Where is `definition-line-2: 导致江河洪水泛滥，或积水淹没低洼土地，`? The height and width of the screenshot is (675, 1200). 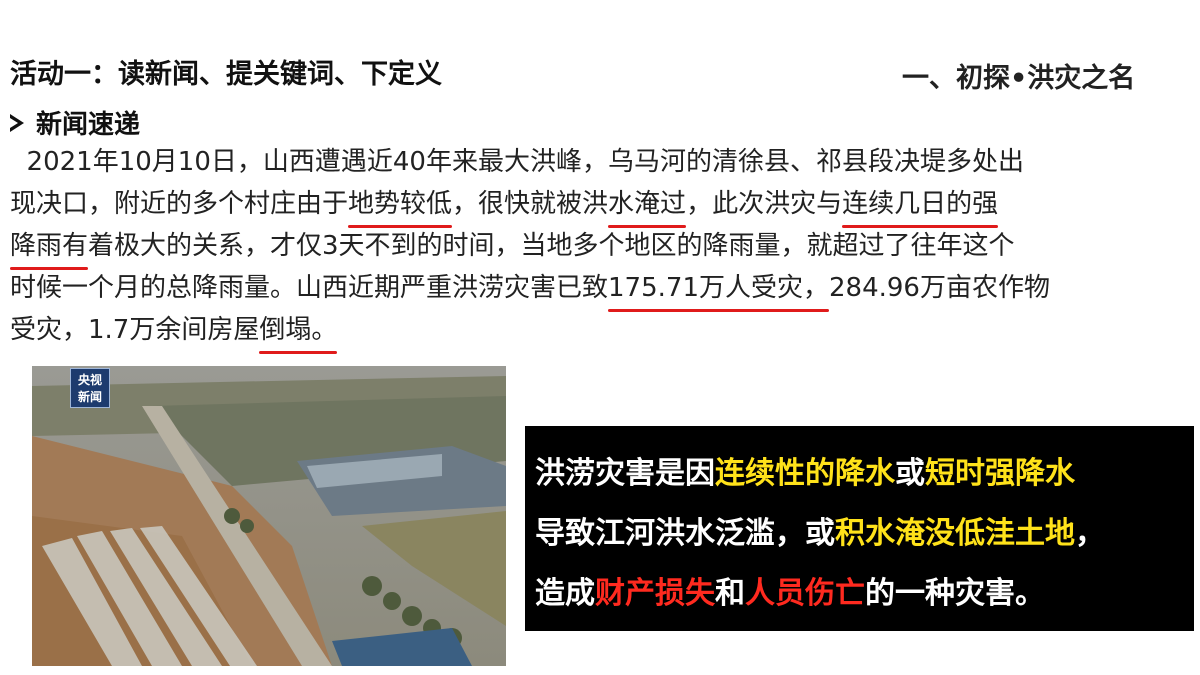 definition-line-2: 导致江河洪水泛滥，或积水淹没低洼土地， is located at coordinates (864, 534).